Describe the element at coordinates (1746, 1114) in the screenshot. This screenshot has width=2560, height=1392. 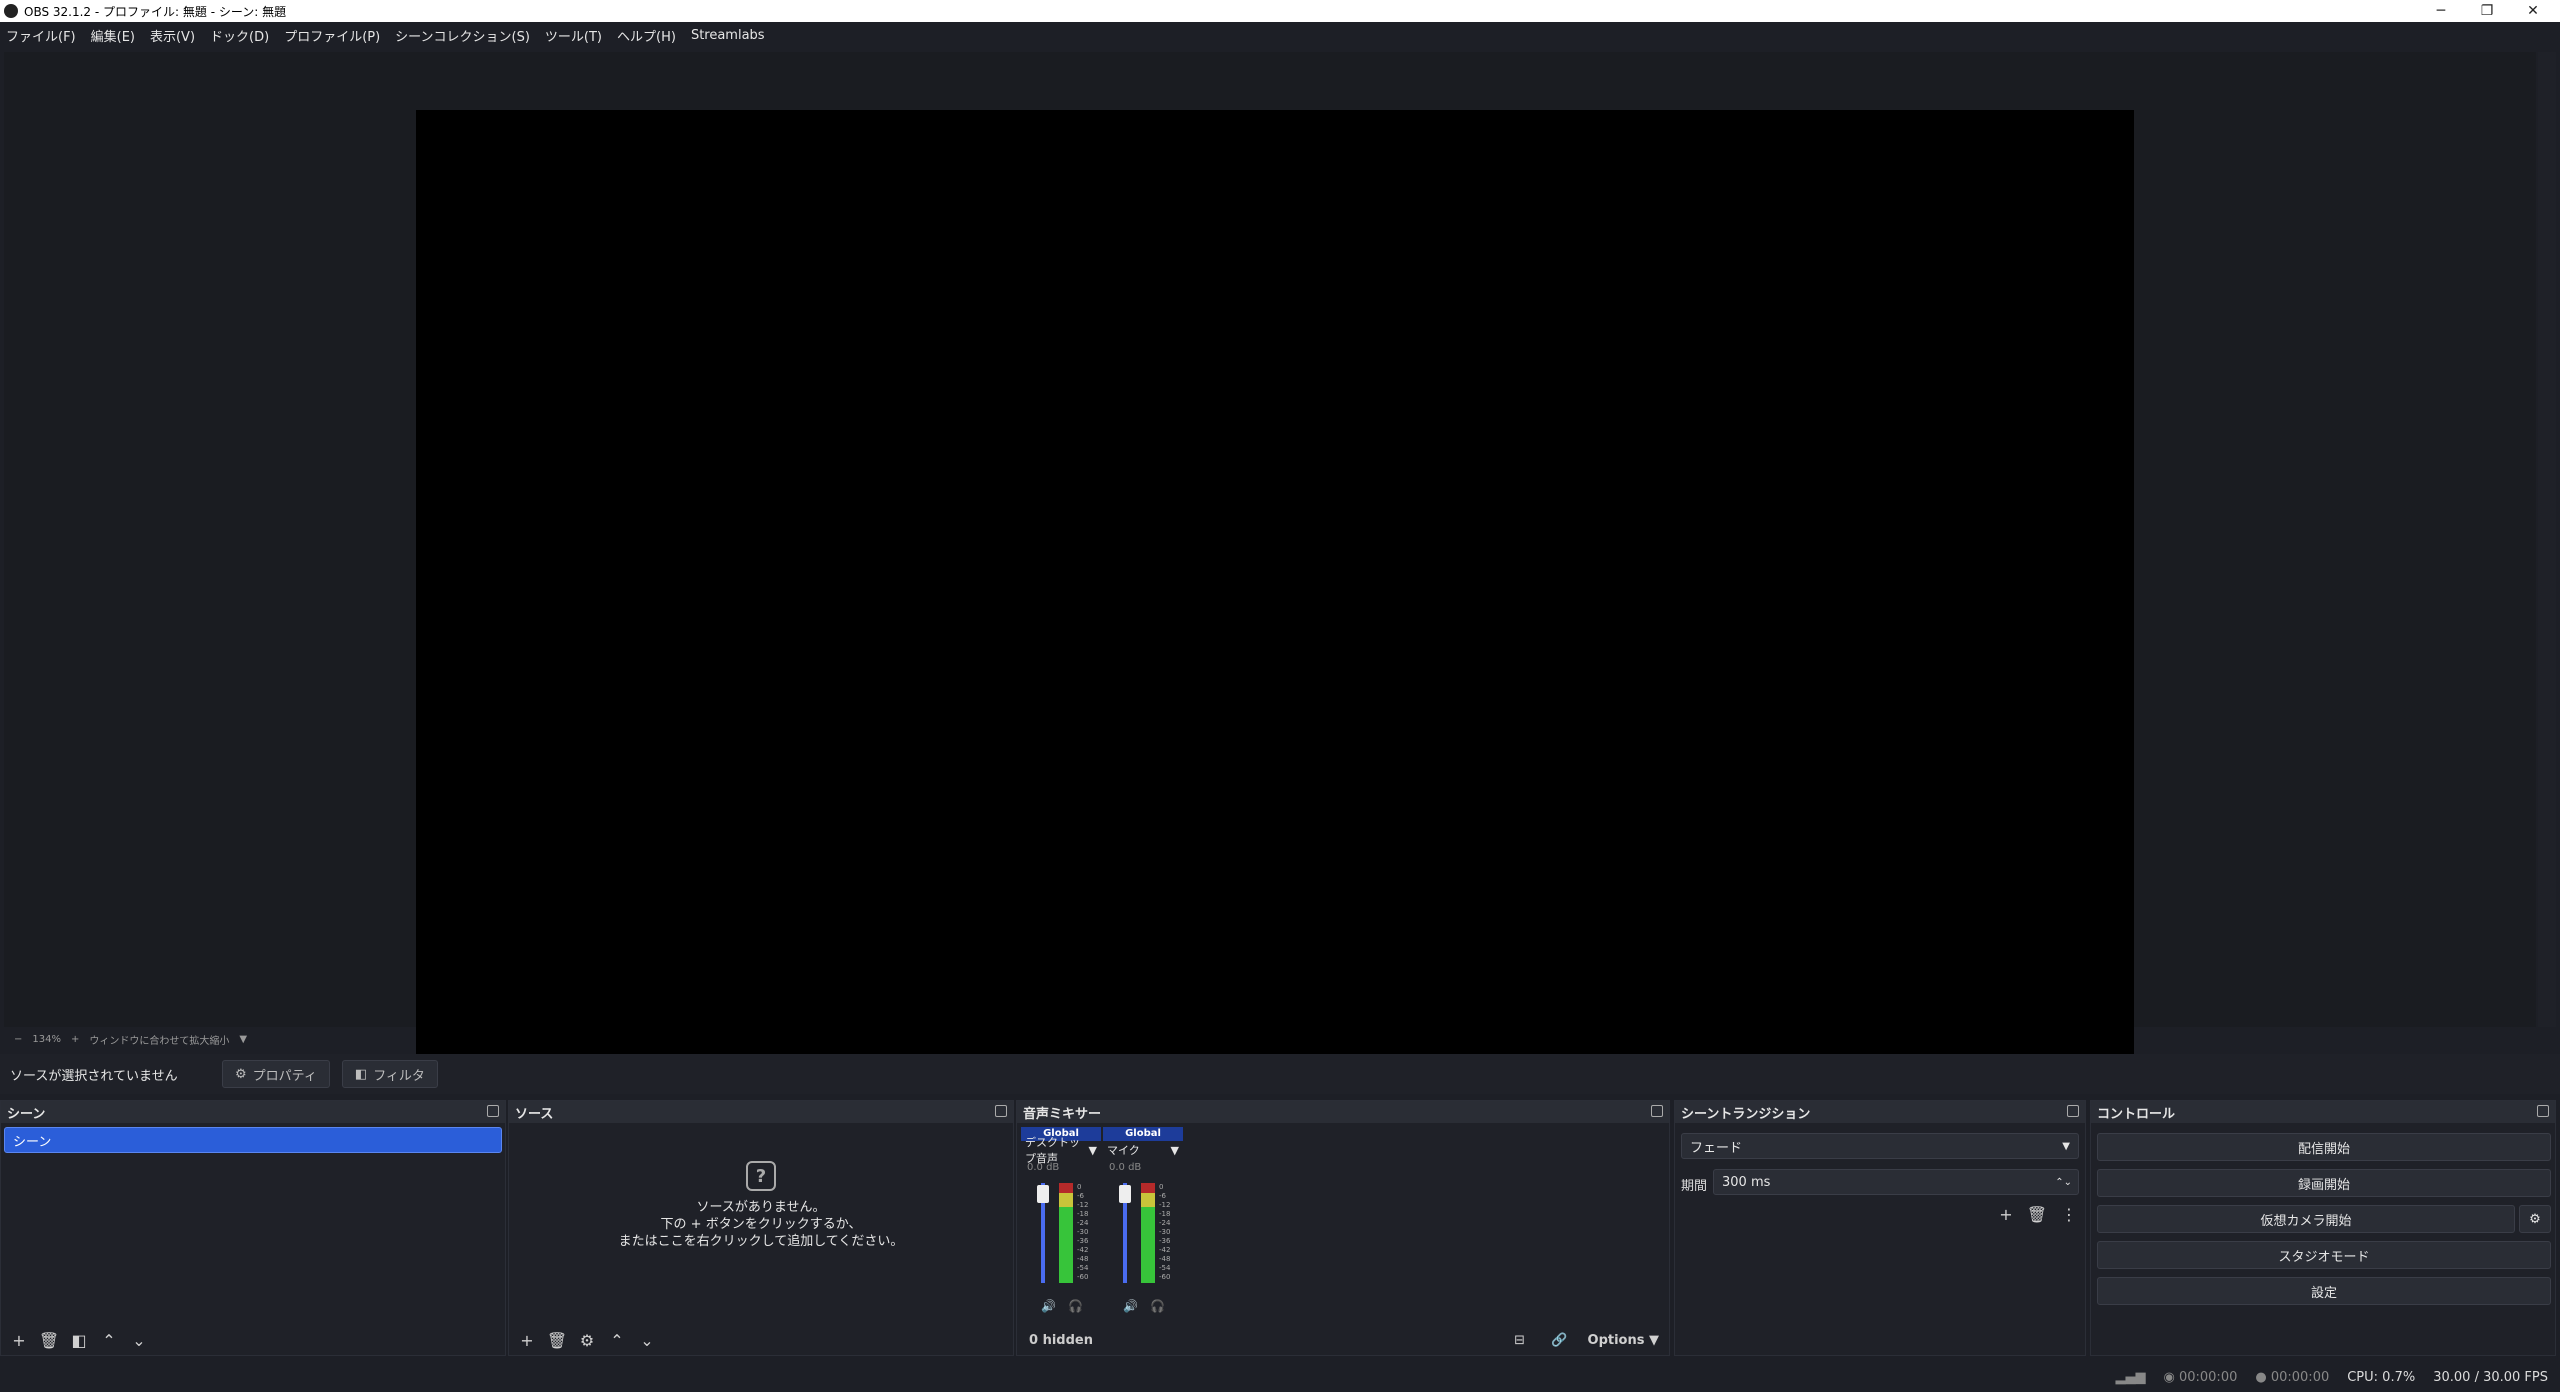
I see `transitions-title-label: シーントランジション` at that location.